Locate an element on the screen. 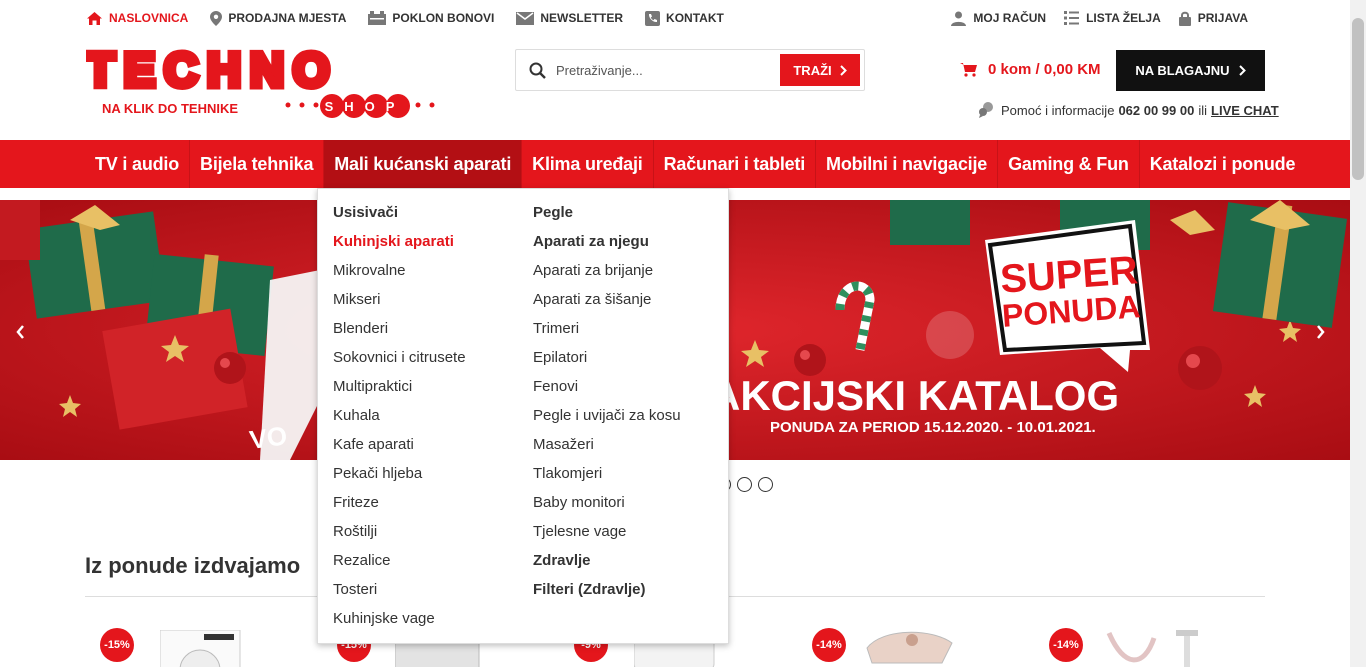 This screenshot has width=1366, height=667. nav-item-klima-uredjaji: Klima uređaji is located at coordinates (586, 164).